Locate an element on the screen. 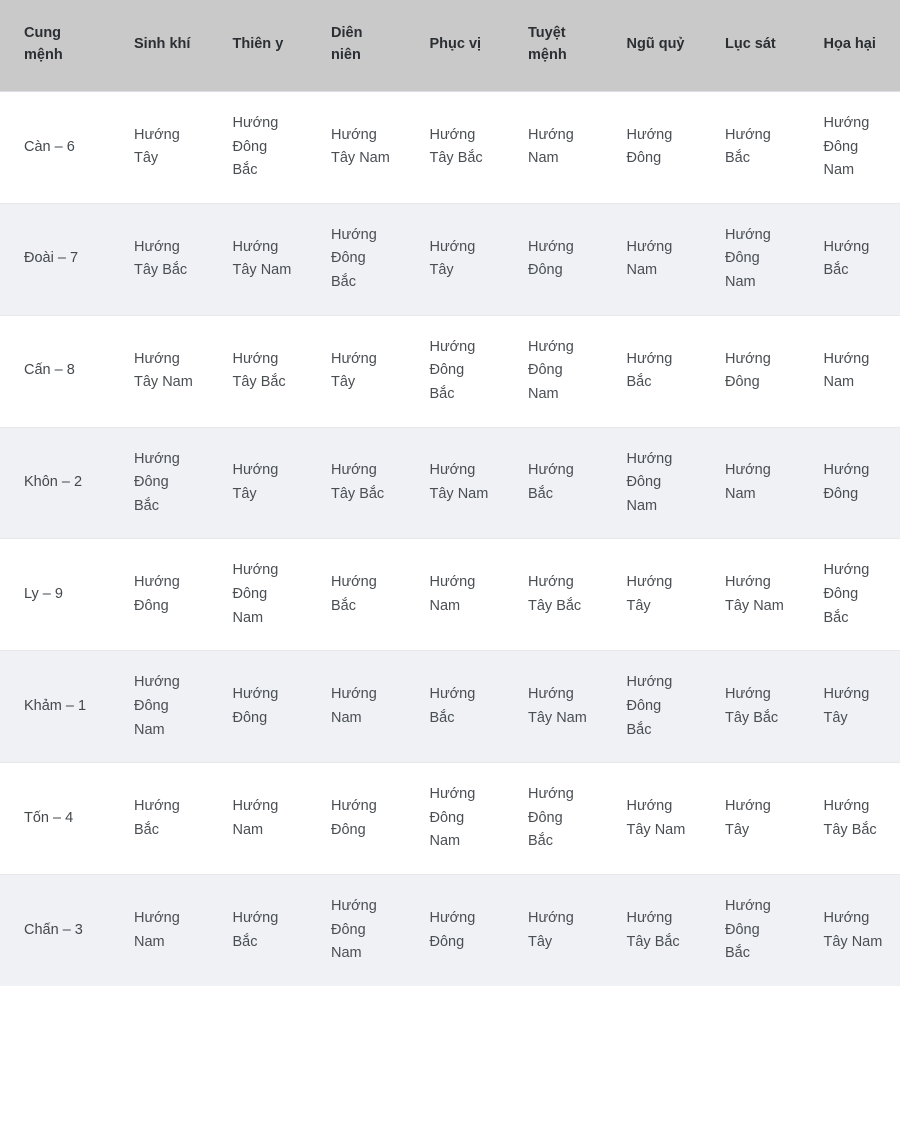 Image resolution: width=900 pixels, height=1135 pixels. row-label-cell: Ly – 9 is located at coordinates (56, 594).